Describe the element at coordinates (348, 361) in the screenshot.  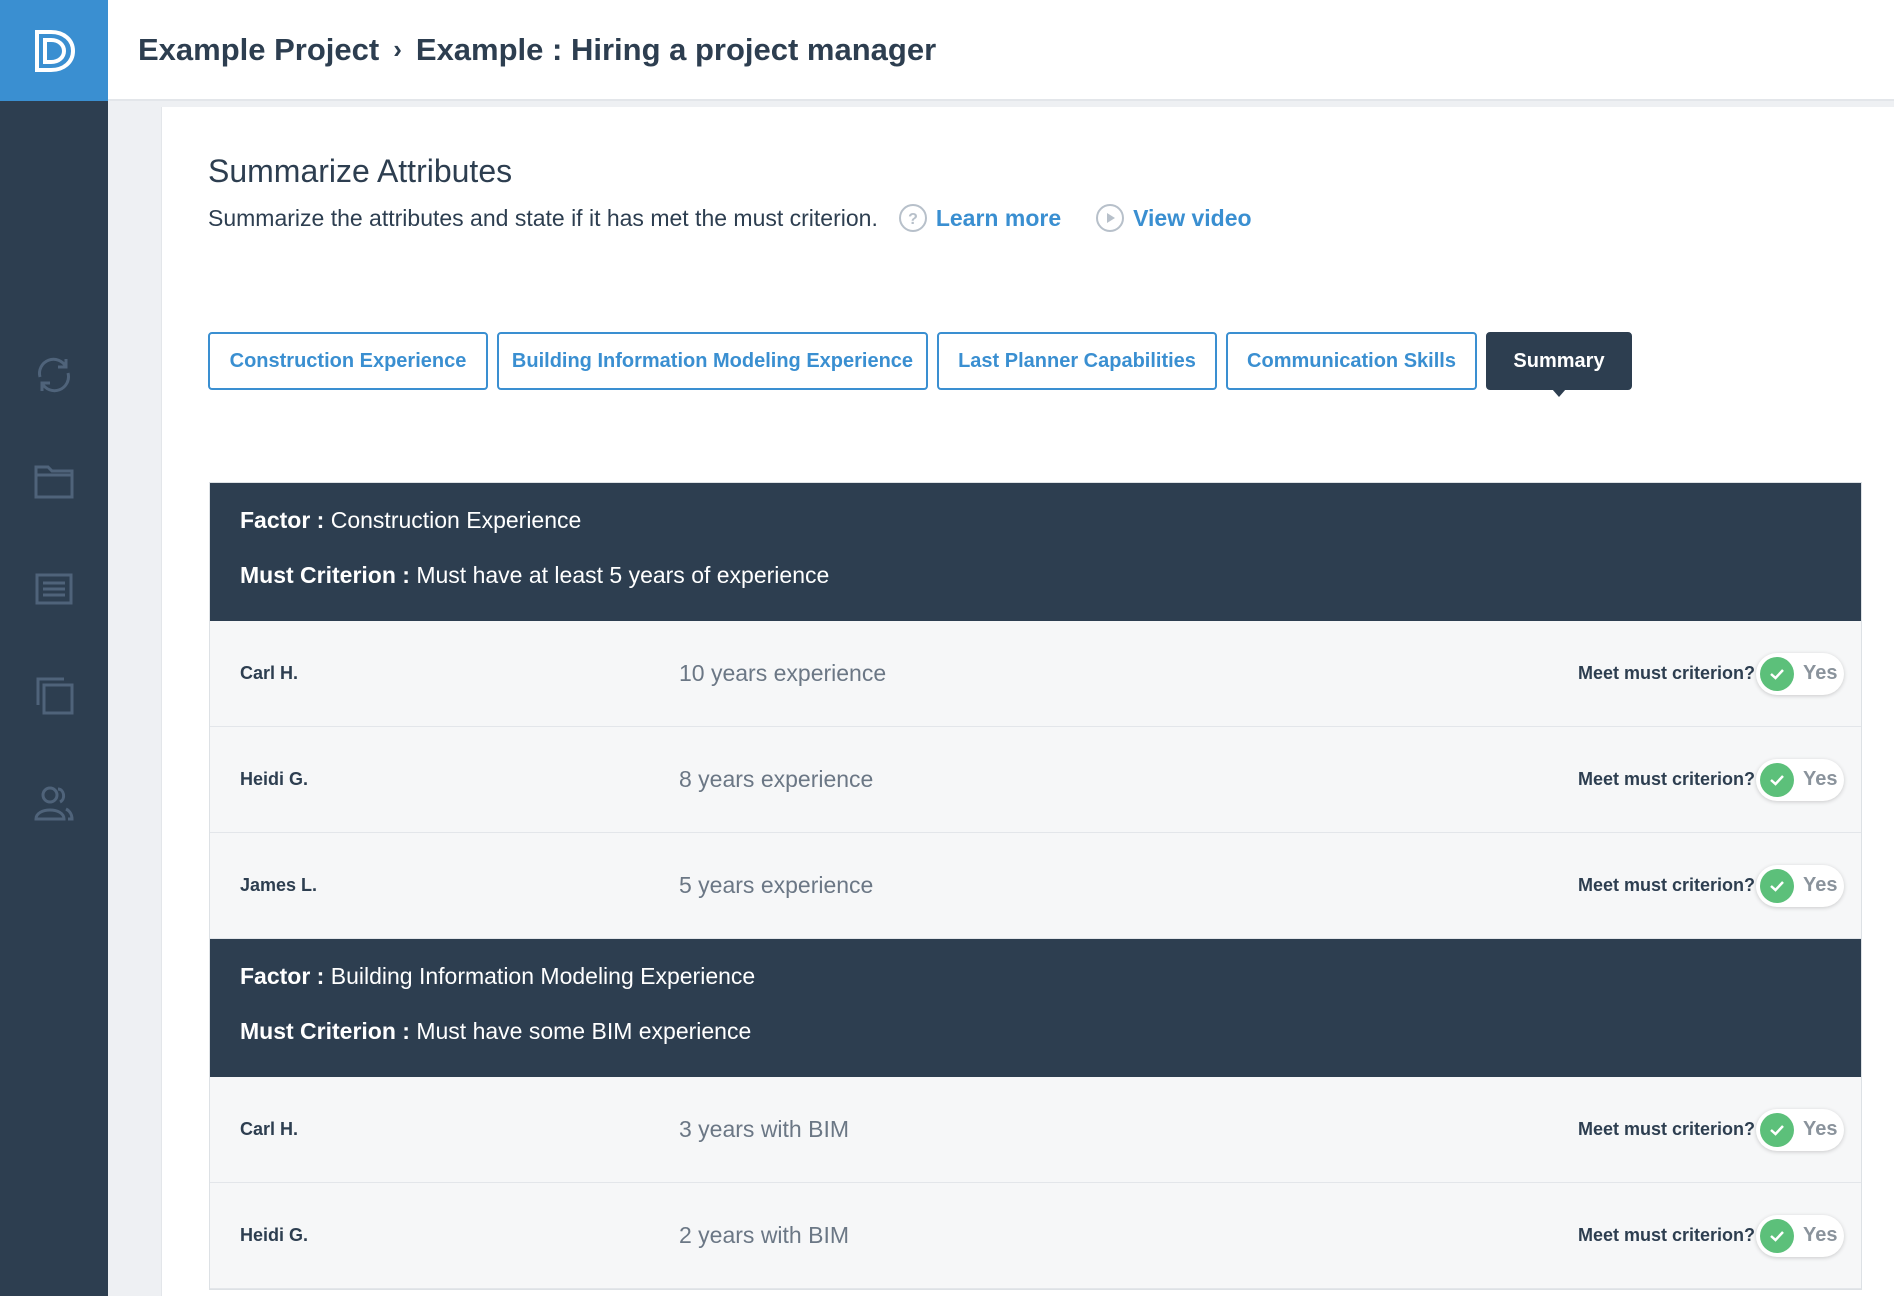
I see `tab-construction-experience: Construction Experience` at that location.